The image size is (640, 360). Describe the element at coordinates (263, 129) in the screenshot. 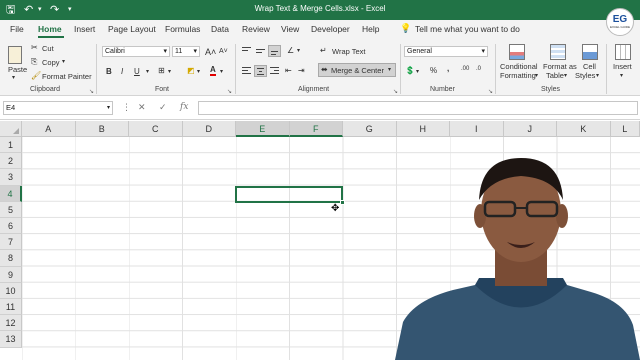

I see `column-header-e: E` at that location.